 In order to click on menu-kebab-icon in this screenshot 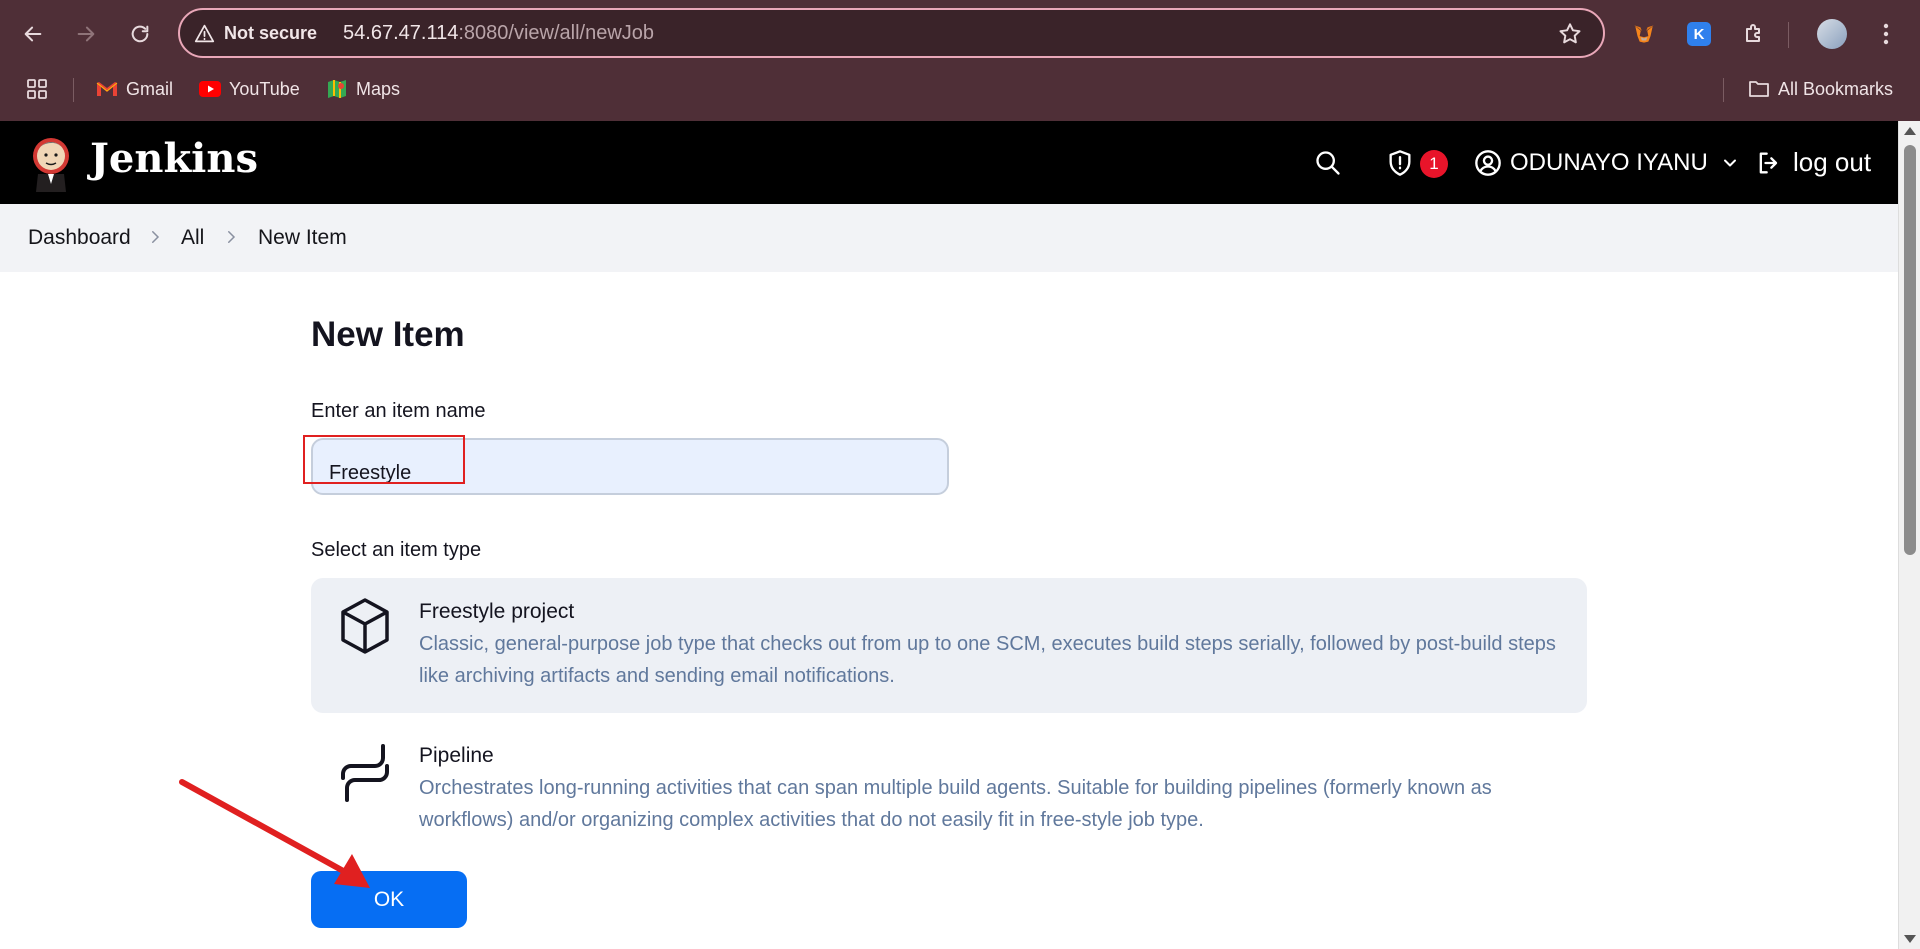, I will do `click(1886, 34)`.